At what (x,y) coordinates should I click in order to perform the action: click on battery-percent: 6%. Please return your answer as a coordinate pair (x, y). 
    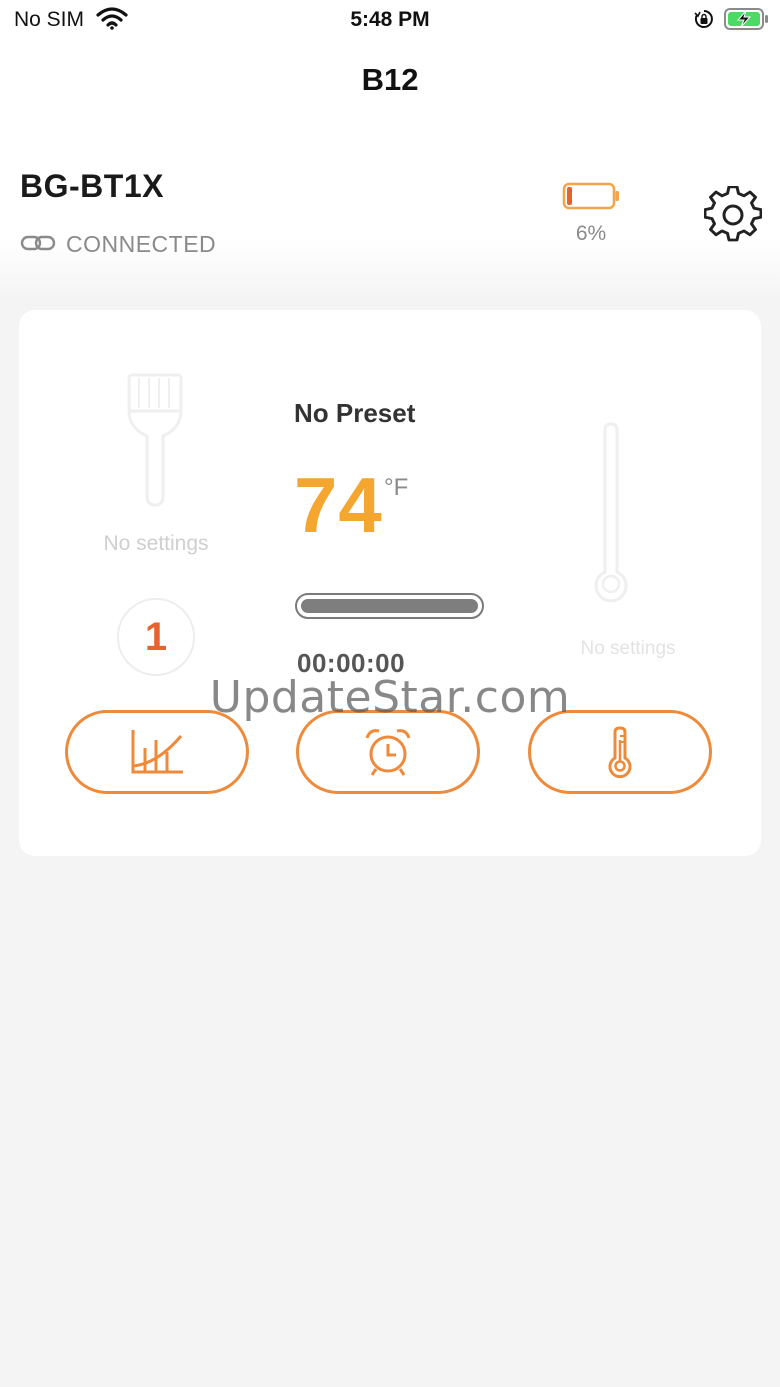
    Looking at the image, I should click on (591, 233).